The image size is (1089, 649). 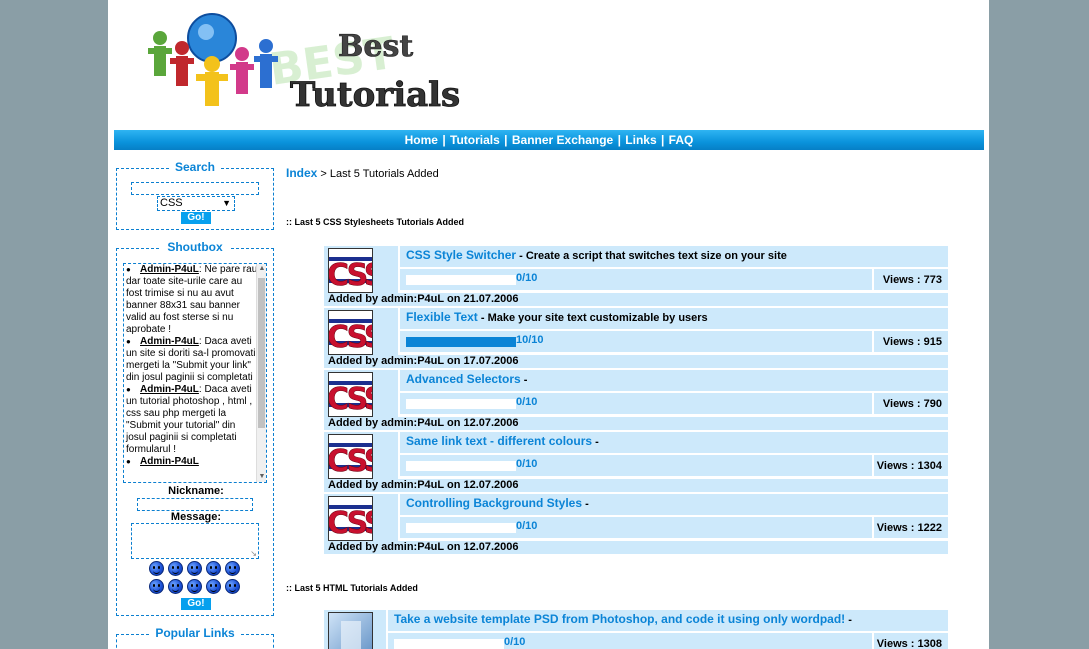 I want to click on logo-graphic: BEST Best Tutorials, so click(x=304, y=64).